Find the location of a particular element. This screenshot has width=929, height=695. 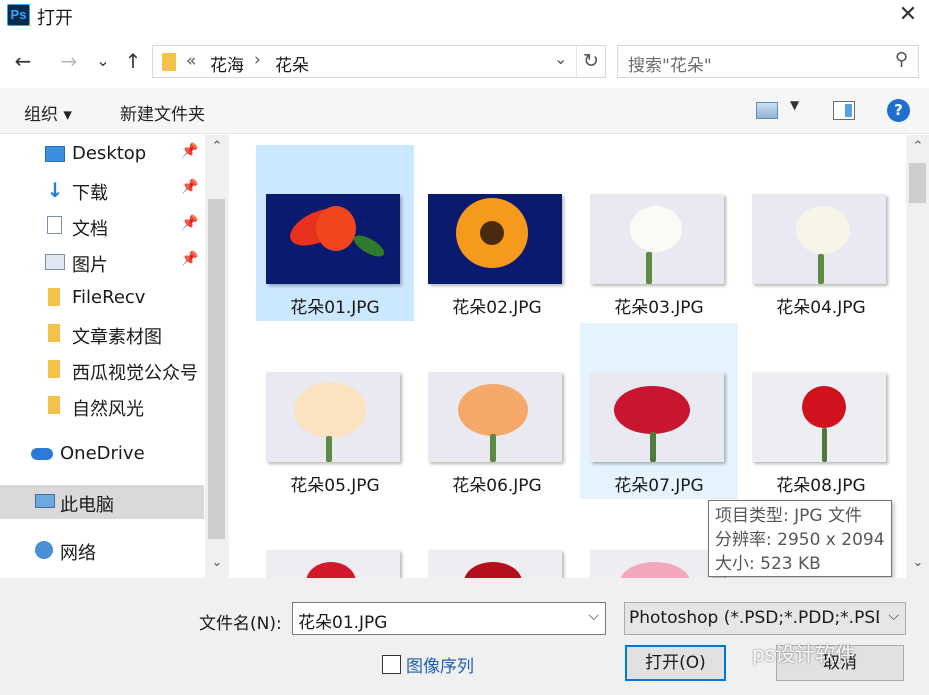

sidebar-item-label: 文章素材图 is located at coordinates (117, 337).